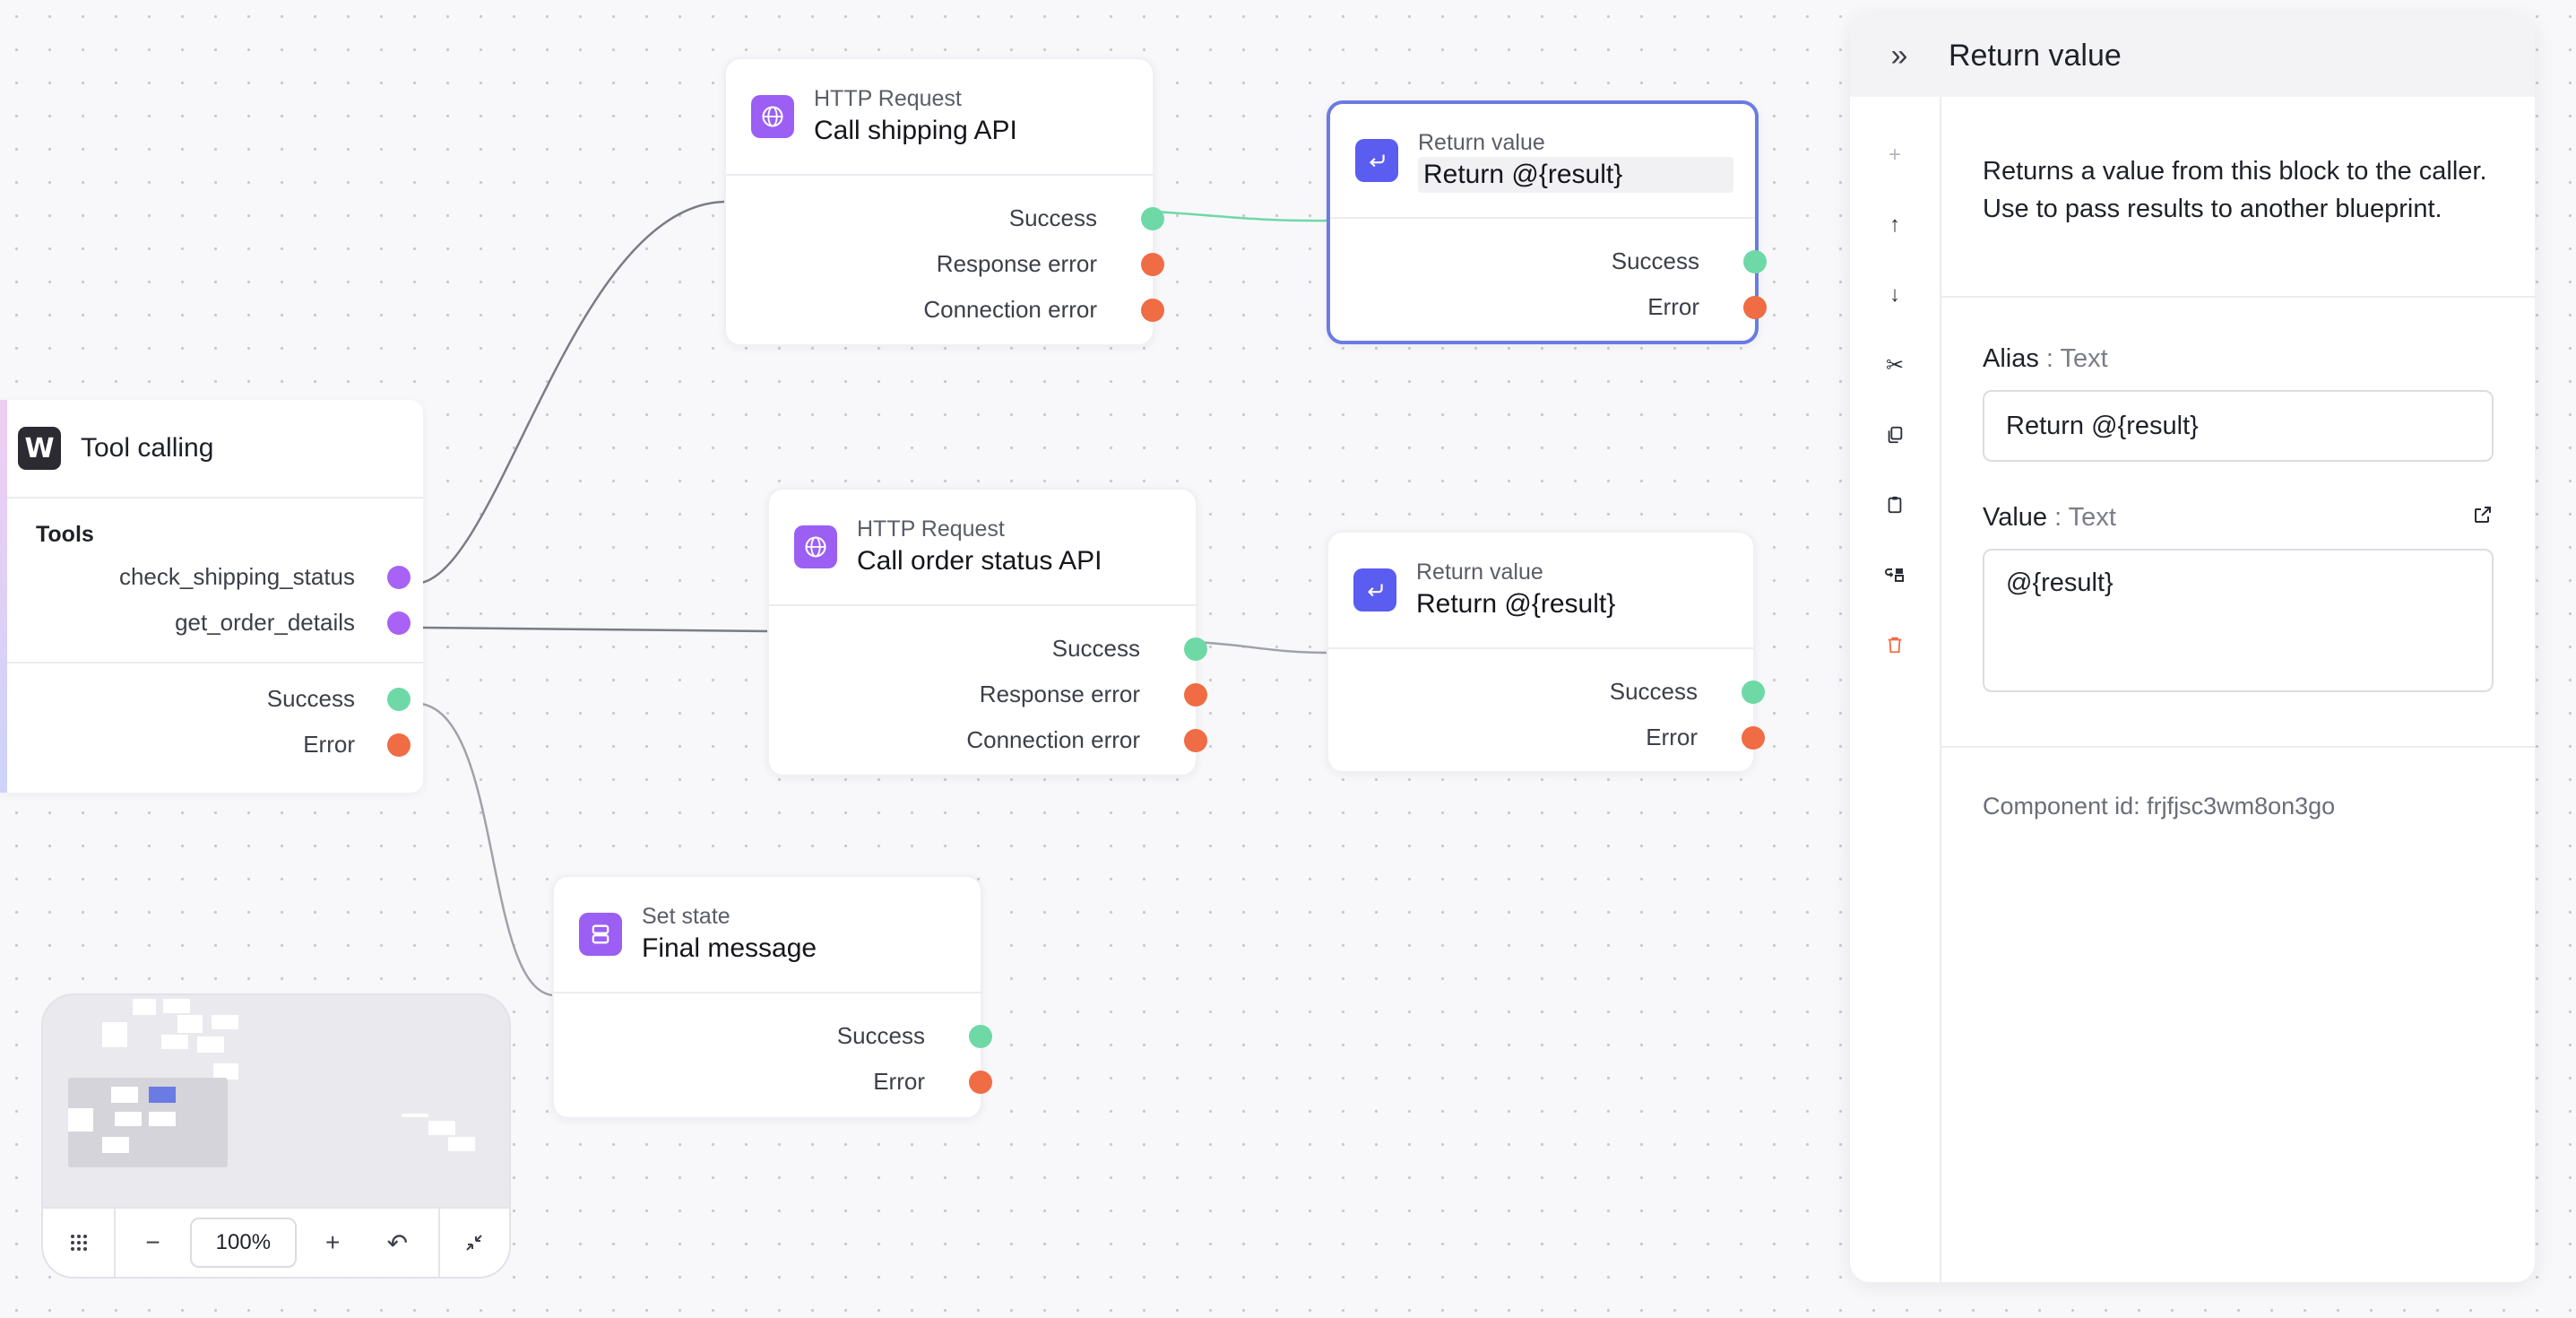 The width and height of the screenshot is (2576, 1318). Describe the element at coordinates (899, 1081) in the screenshot. I see `output-label: Error` at that location.